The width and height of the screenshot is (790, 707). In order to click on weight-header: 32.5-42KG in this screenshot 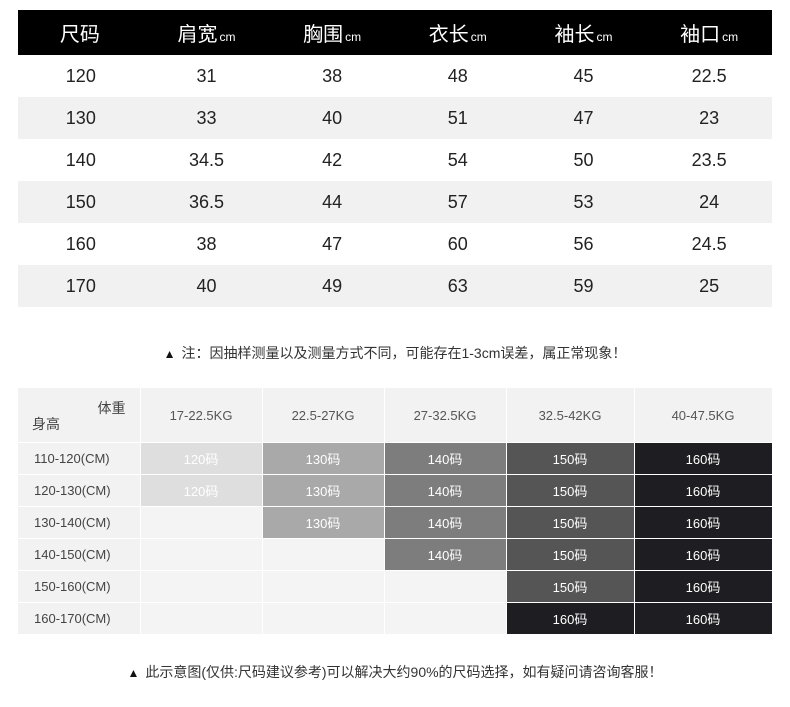, I will do `click(570, 415)`.